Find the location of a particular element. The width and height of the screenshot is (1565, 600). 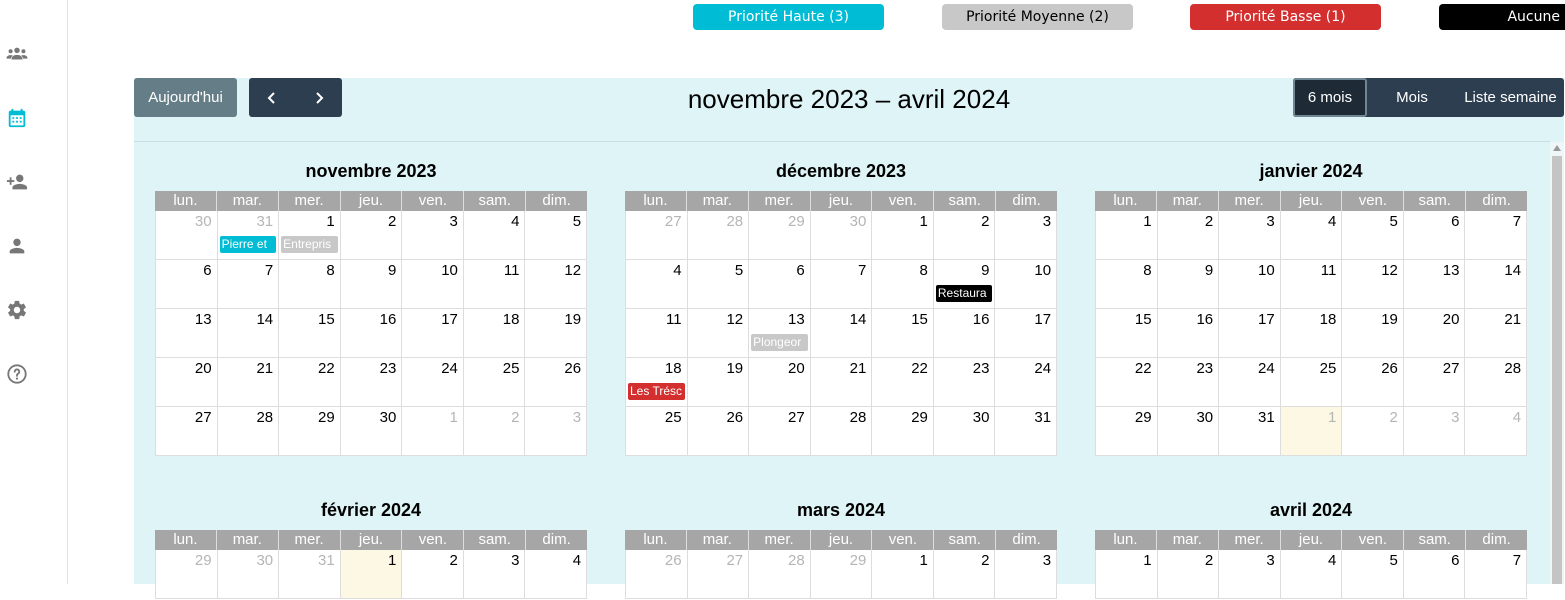

day-cell: 13 Plongeor is located at coordinates (779, 333).